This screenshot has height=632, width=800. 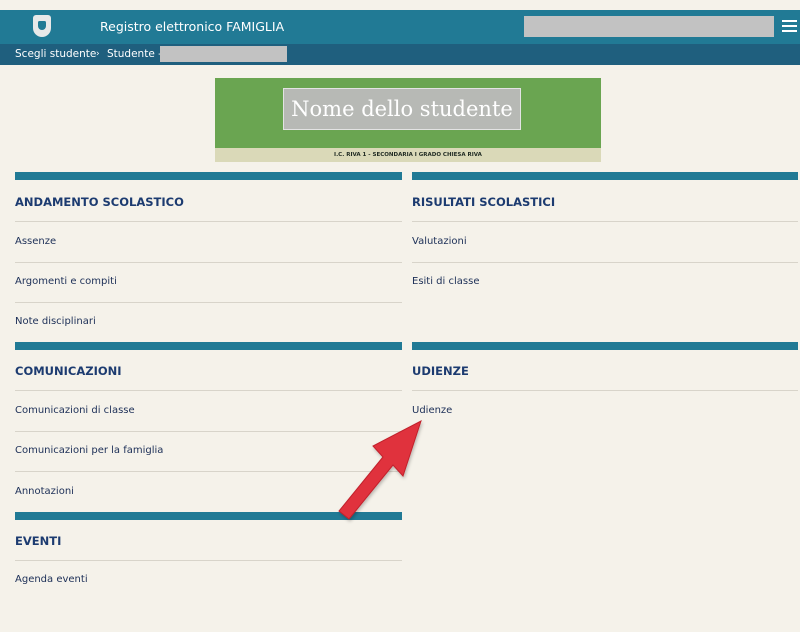 What do you see at coordinates (402, 109) in the screenshot?
I see `student-name: Nome dello studente` at bounding box center [402, 109].